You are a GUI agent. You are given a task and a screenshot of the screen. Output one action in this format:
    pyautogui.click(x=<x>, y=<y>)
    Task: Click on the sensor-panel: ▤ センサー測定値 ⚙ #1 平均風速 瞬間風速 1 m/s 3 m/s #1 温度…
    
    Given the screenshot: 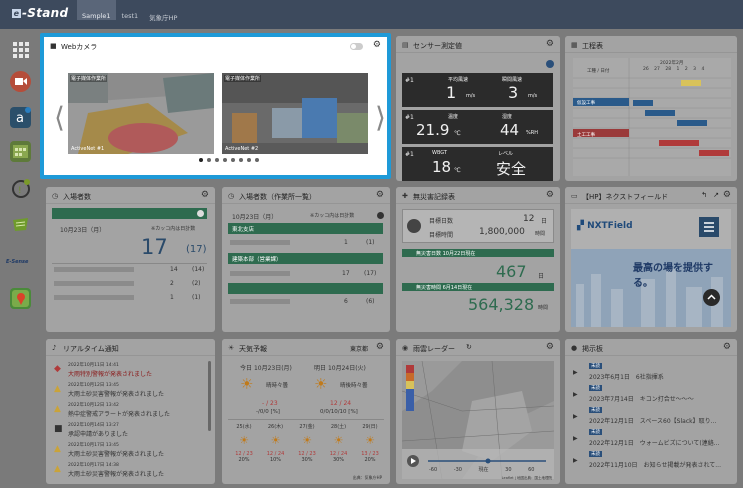 What is the action you would take?
    pyautogui.click(x=478, y=108)
    